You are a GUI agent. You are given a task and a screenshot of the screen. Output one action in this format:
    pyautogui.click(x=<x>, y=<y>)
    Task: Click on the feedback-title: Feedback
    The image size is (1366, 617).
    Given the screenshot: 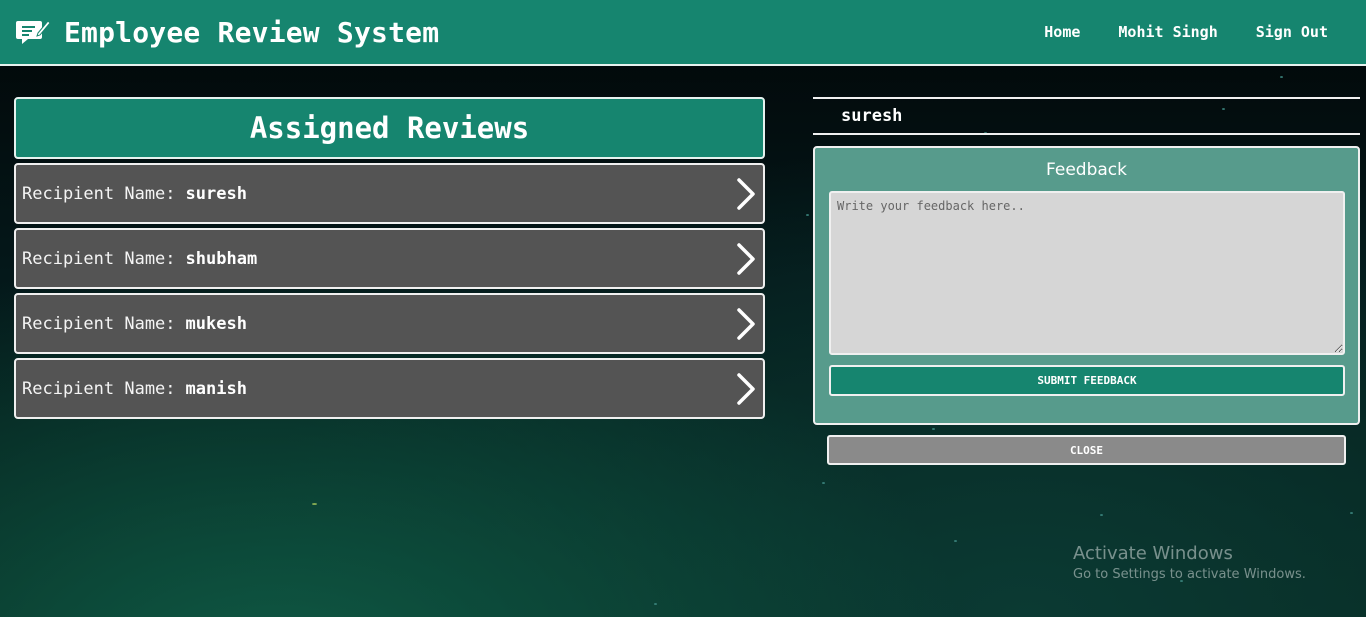 What is the action you would take?
    pyautogui.click(x=1086, y=170)
    